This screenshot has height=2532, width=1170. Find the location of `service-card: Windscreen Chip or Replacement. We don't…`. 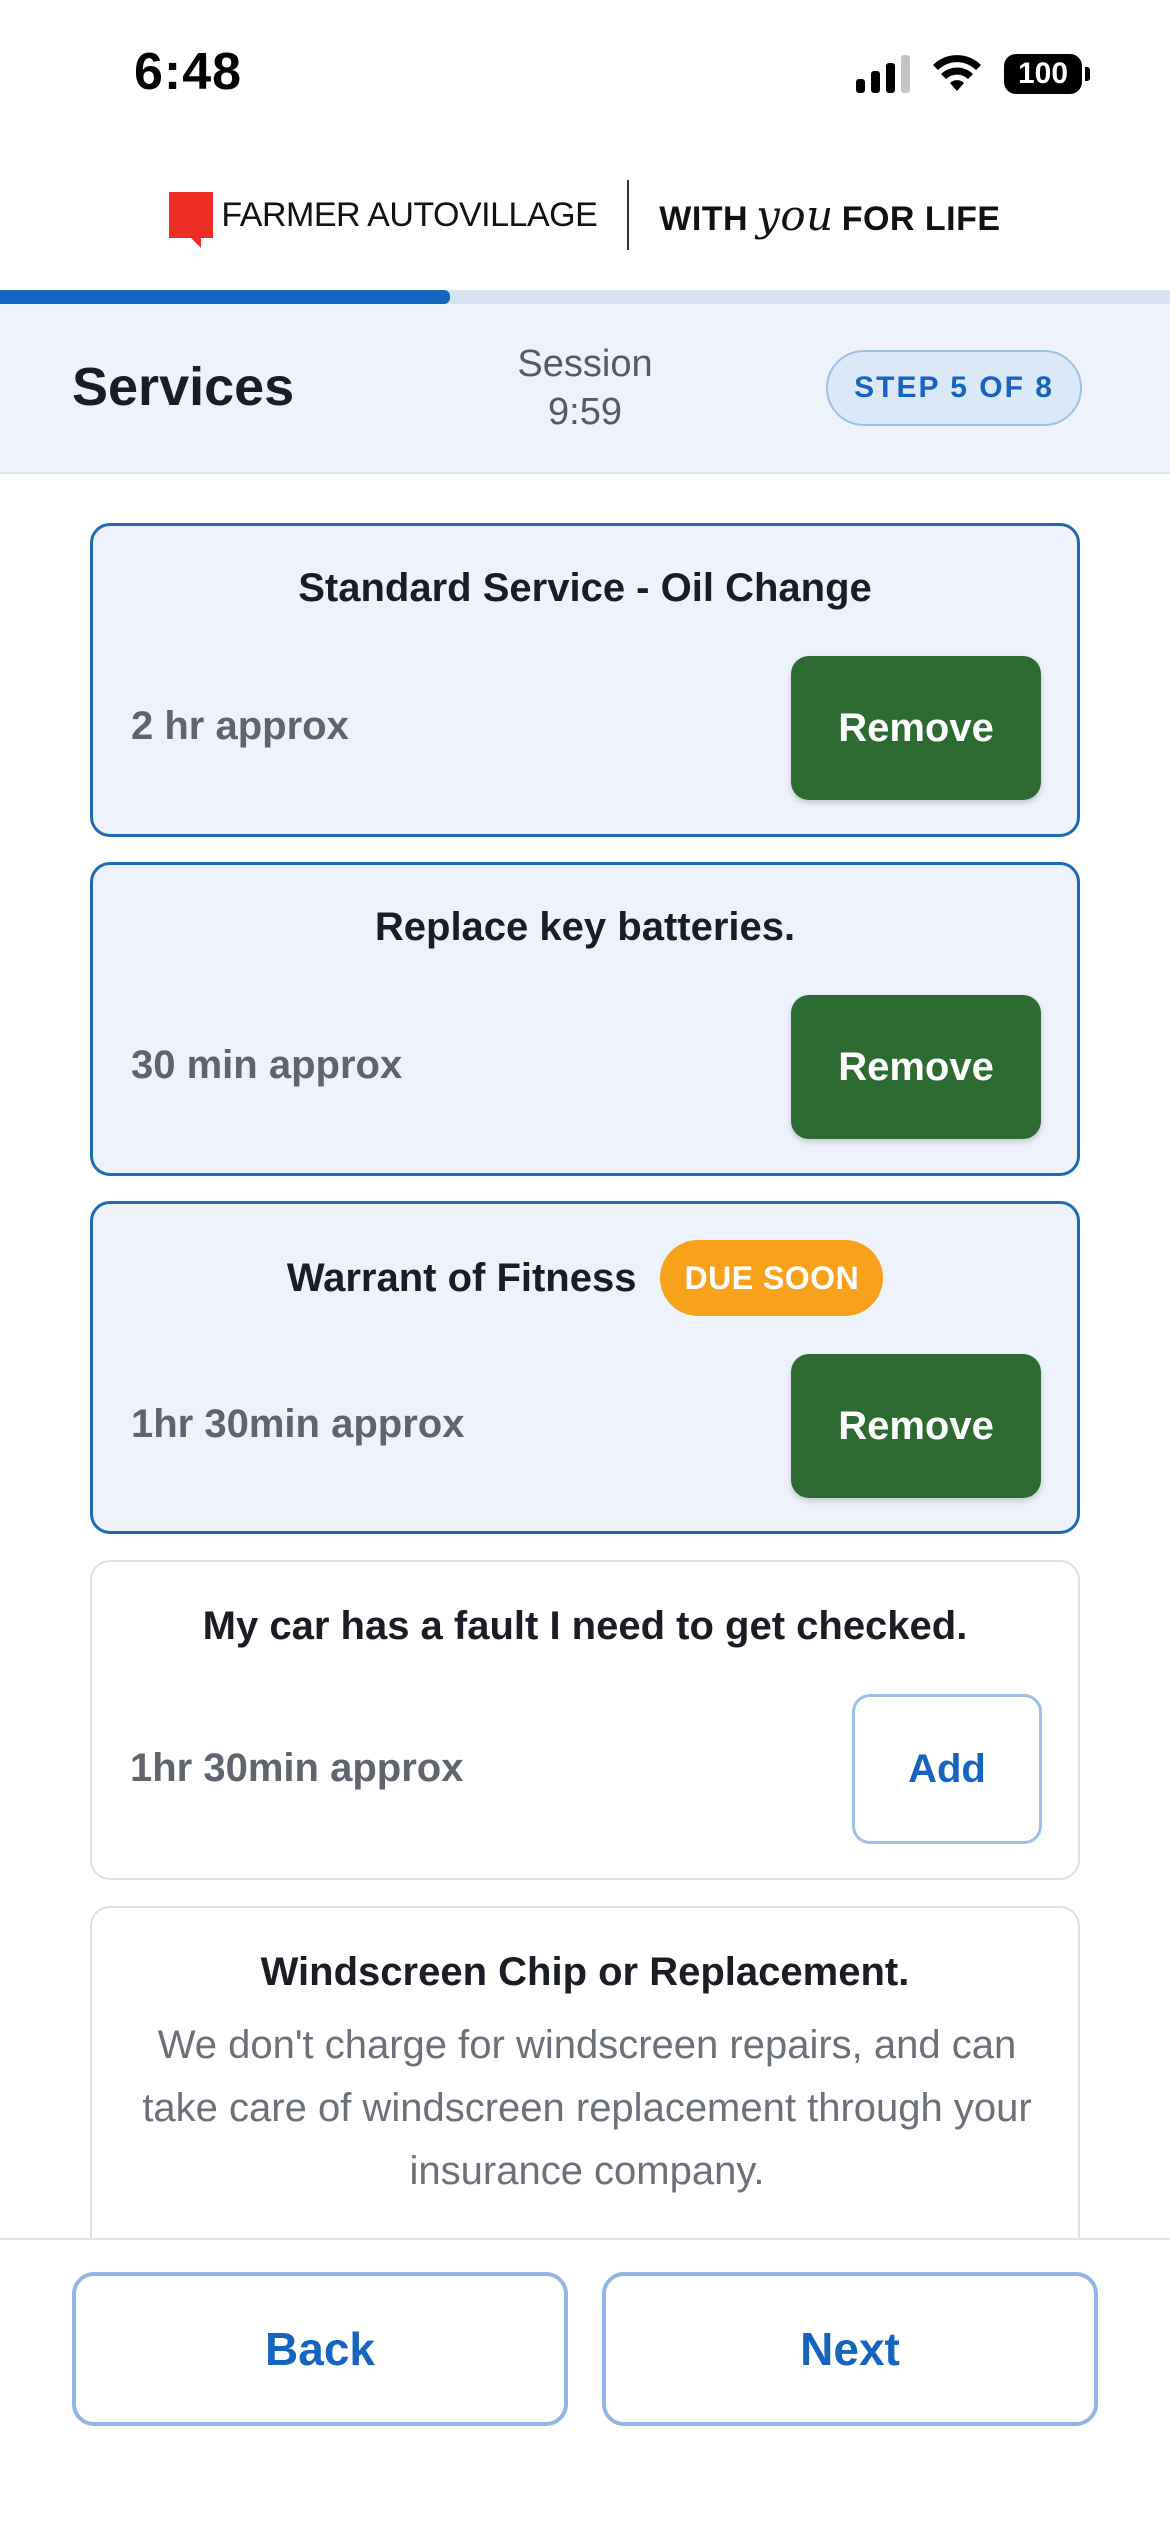

service-card: Windscreen Chip or Replacement. We don't… is located at coordinates (585, 2096).